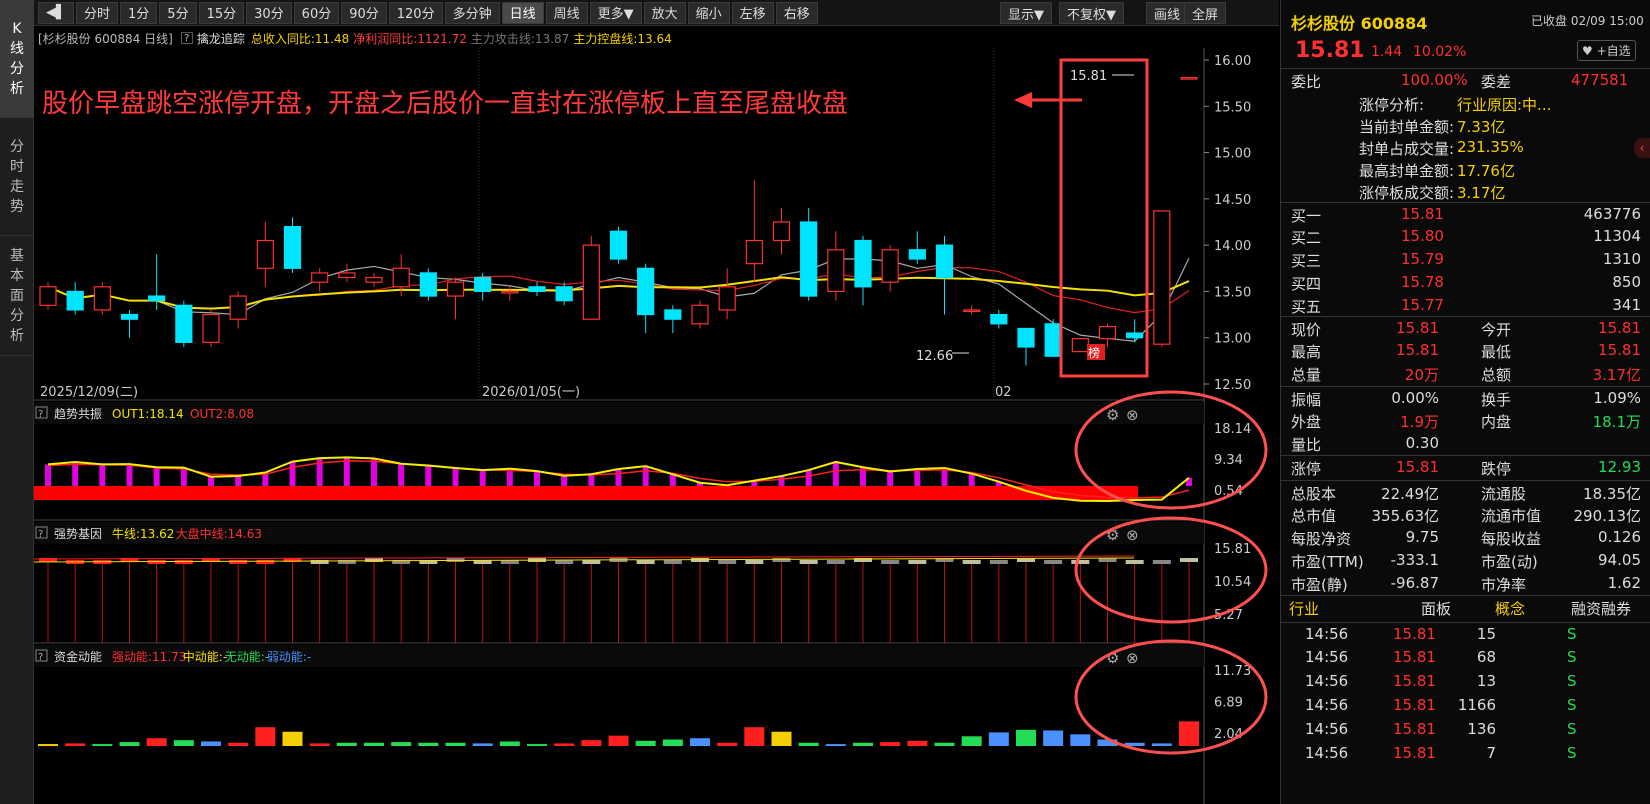  What do you see at coordinates (1465, 682) in the screenshot?
I see `quote-row: 14:56 15.81 13 S` at bounding box center [1465, 682].